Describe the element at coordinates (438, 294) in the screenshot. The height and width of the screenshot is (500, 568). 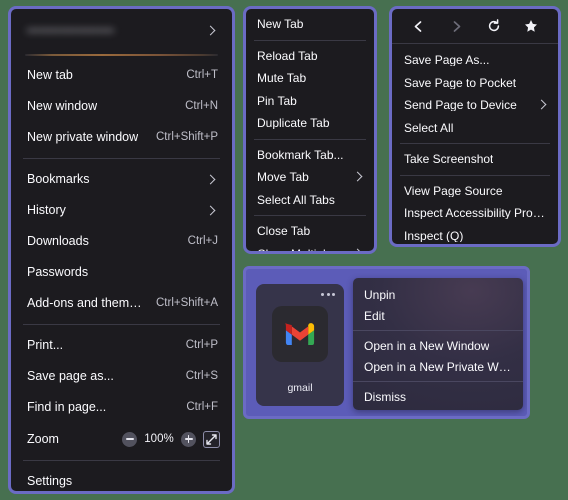
I see `menu-item-unpin: Unpin` at that location.